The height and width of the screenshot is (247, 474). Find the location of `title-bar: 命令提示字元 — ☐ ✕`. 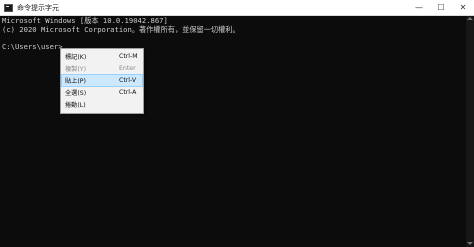

title-bar: 命令提示字元 — ☐ ✕ is located at coordinates (237, 8).